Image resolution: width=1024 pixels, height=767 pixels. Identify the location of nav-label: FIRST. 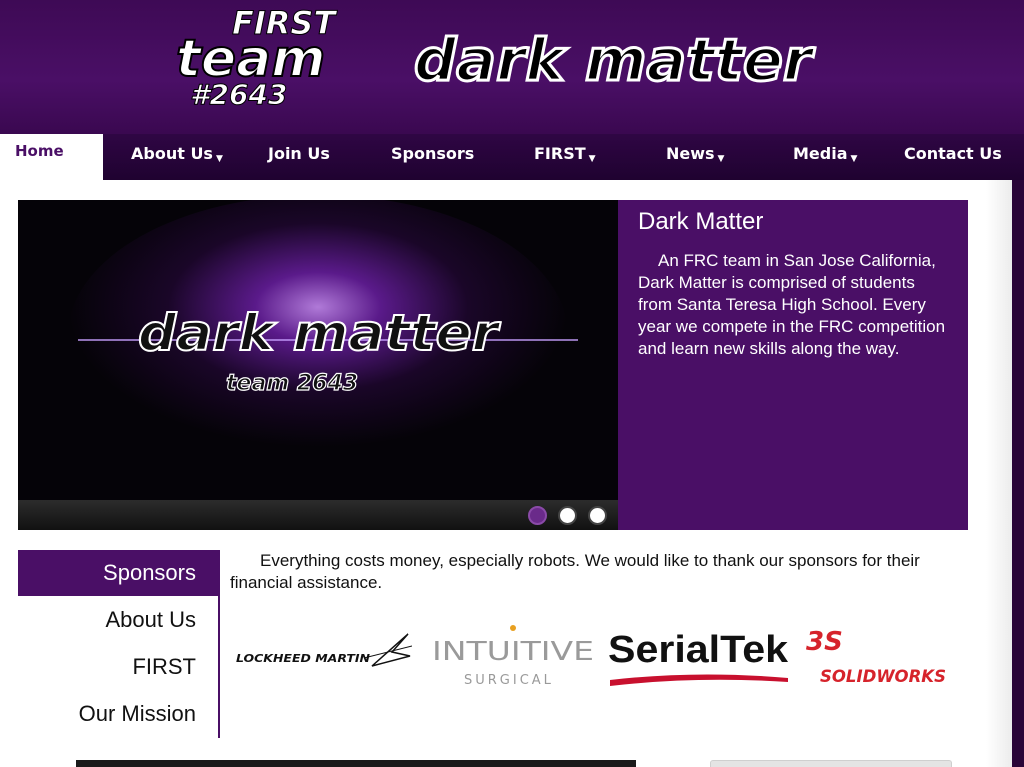
(560, 153).